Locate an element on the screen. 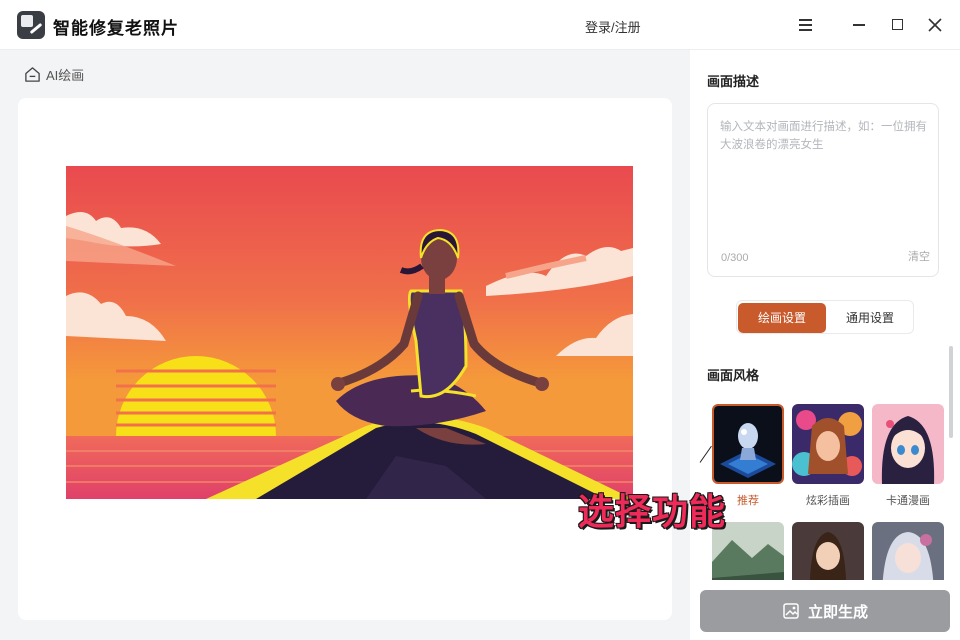 The image size is (960, 640). style-item-silver is located at coordinates (908, 551).